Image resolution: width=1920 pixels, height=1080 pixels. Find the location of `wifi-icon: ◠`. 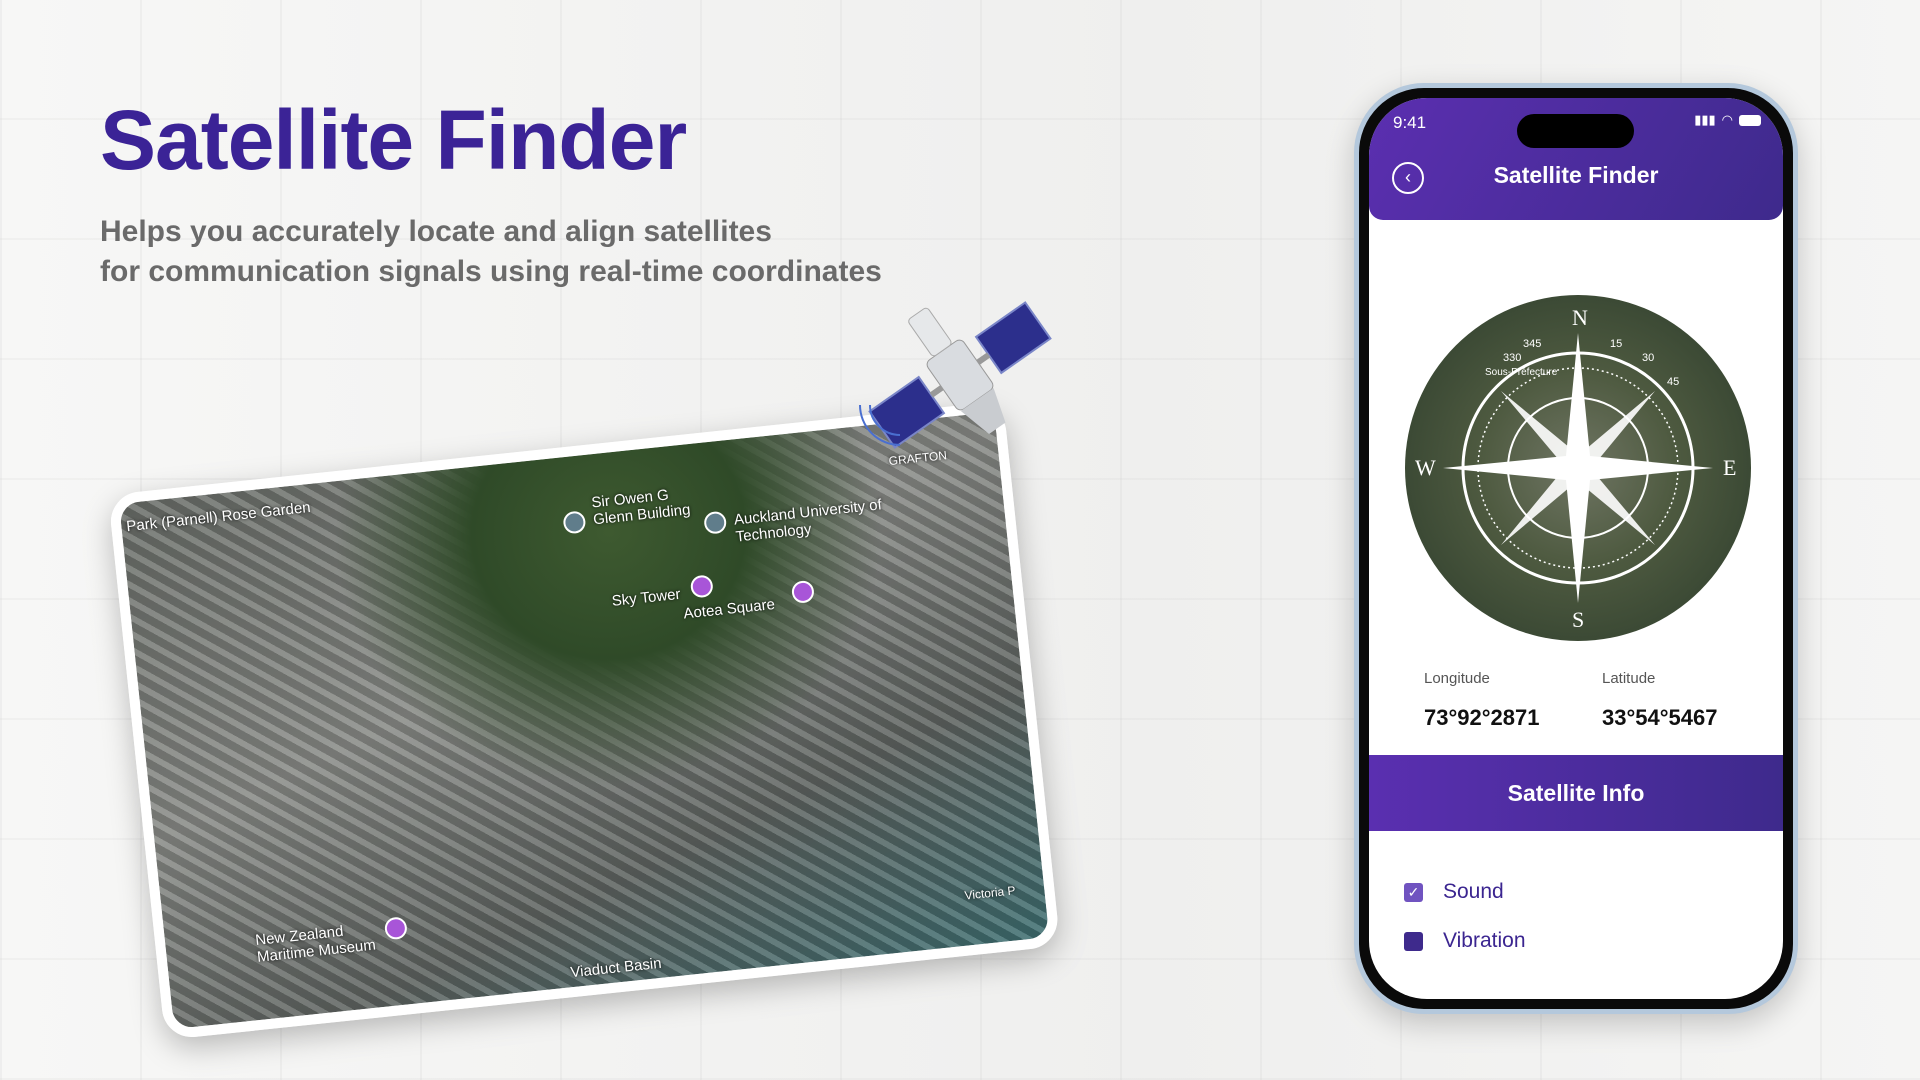

wifi-icon: ◠ is located at coordinates (1727, 119).